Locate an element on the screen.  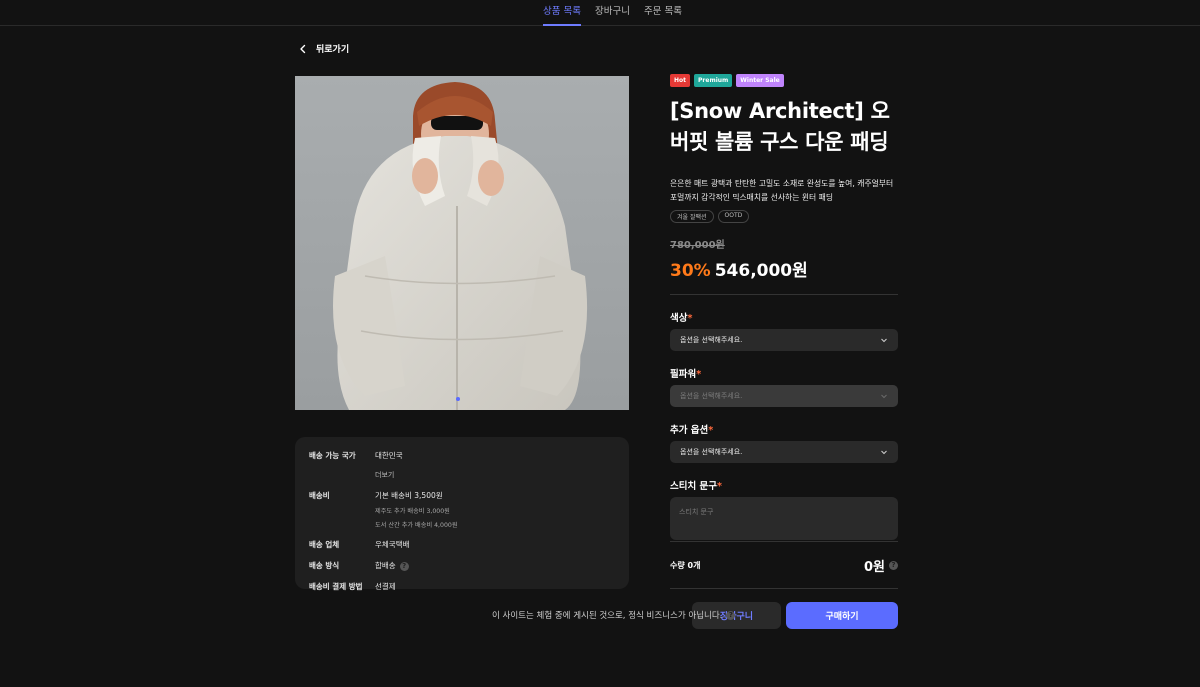
more-link: 더보기 is located at coordinates (389, 475).